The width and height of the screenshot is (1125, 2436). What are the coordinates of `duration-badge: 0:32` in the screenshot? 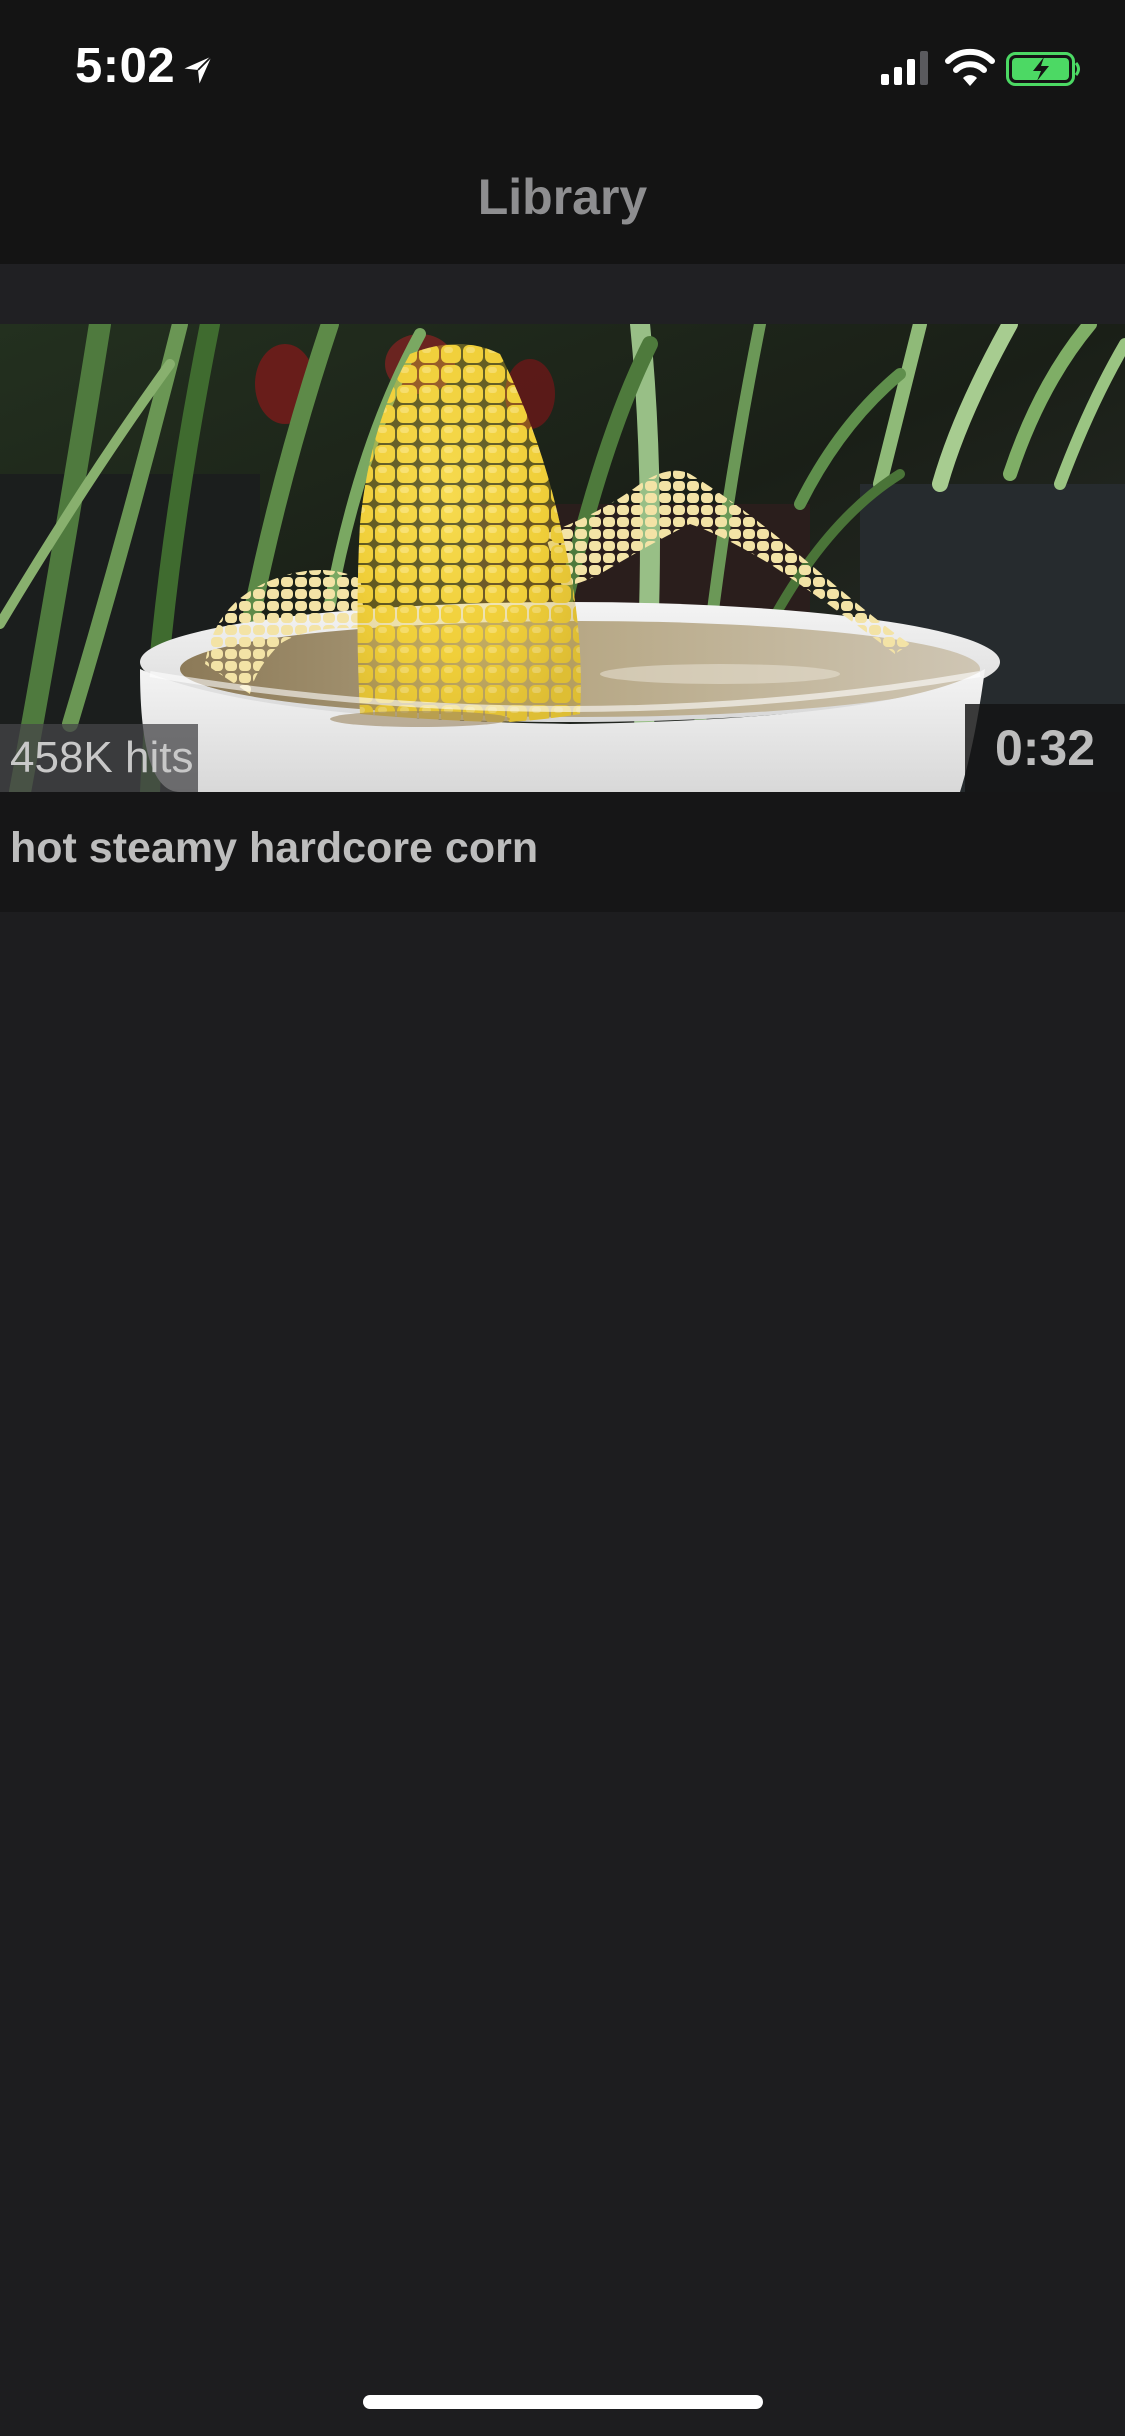 It's located at (1045, 748).